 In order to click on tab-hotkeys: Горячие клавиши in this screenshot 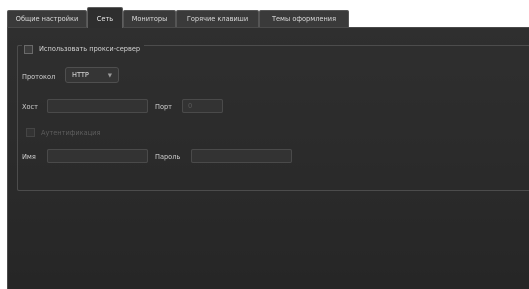, I will do `click(217, 18)`.